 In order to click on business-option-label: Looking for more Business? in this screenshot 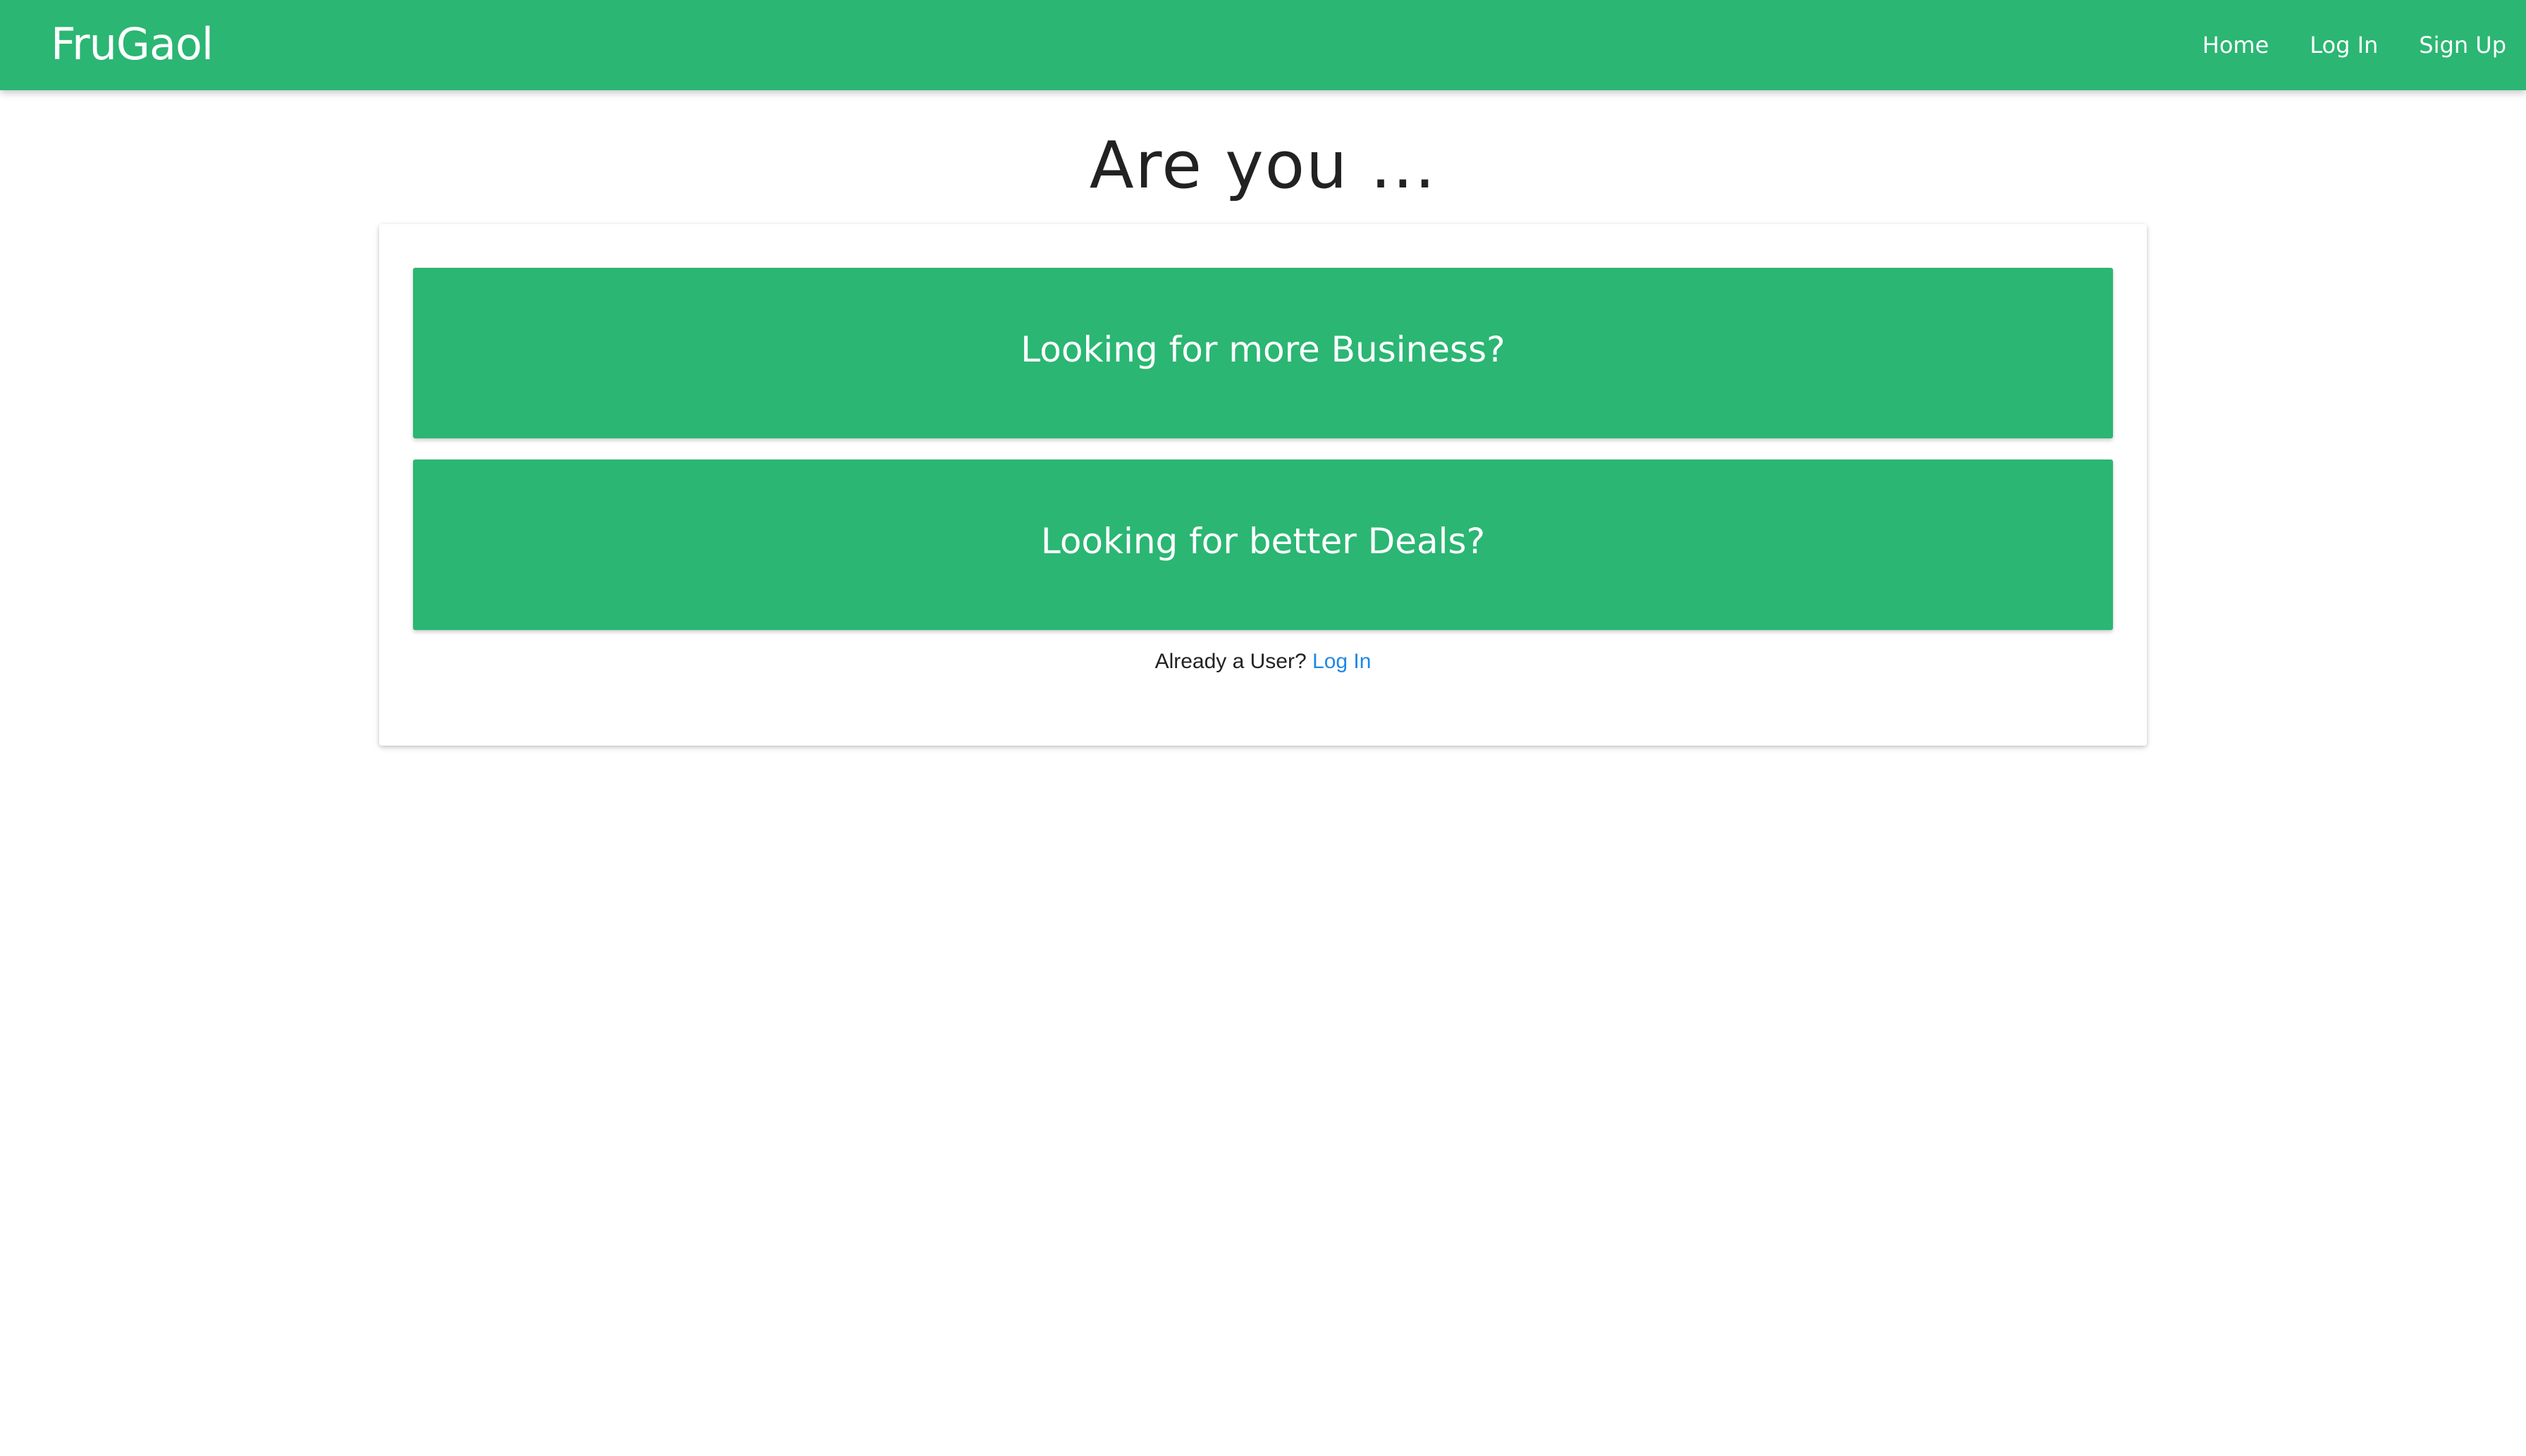, I will do `click(1263, 349)`.